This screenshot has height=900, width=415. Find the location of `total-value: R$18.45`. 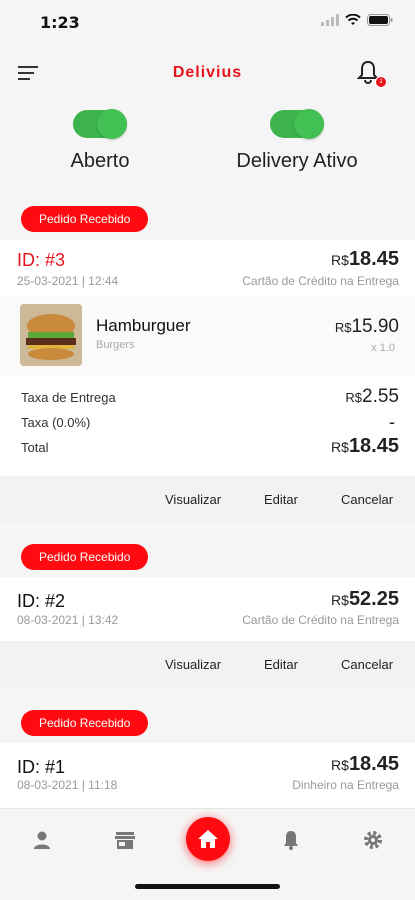

total-value: R$18.45 is located at coordinates (365, 446).